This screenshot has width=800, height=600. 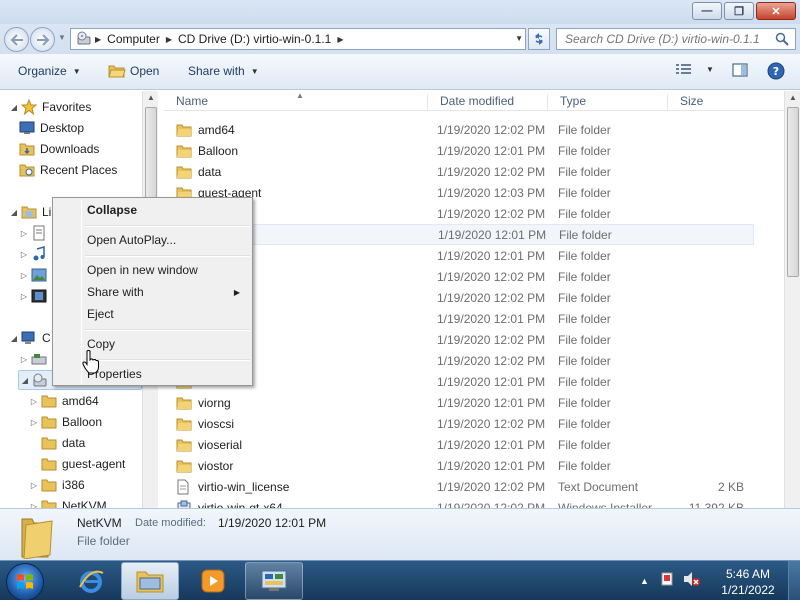 What do you see at coordinates (210, 171) in the screenshot?
I see `file-name: data` at bounding box center [210, 171].